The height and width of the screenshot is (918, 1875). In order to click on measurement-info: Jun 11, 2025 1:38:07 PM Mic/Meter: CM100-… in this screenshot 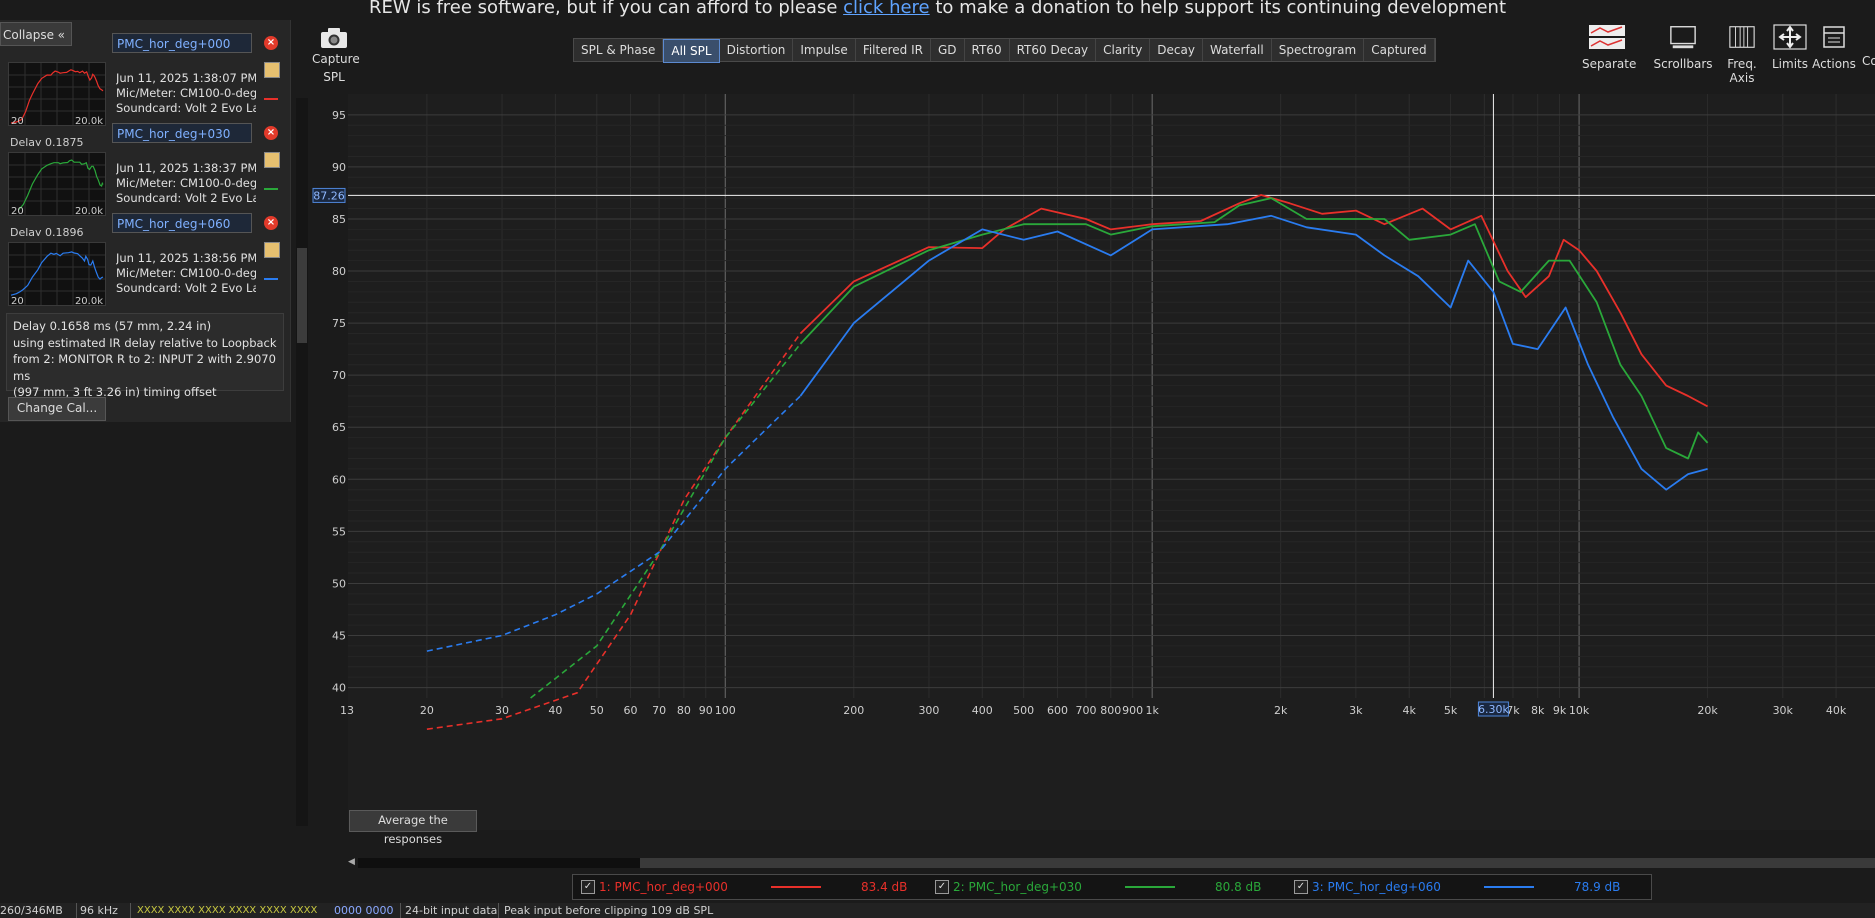, I will do `click(186, 93)`.